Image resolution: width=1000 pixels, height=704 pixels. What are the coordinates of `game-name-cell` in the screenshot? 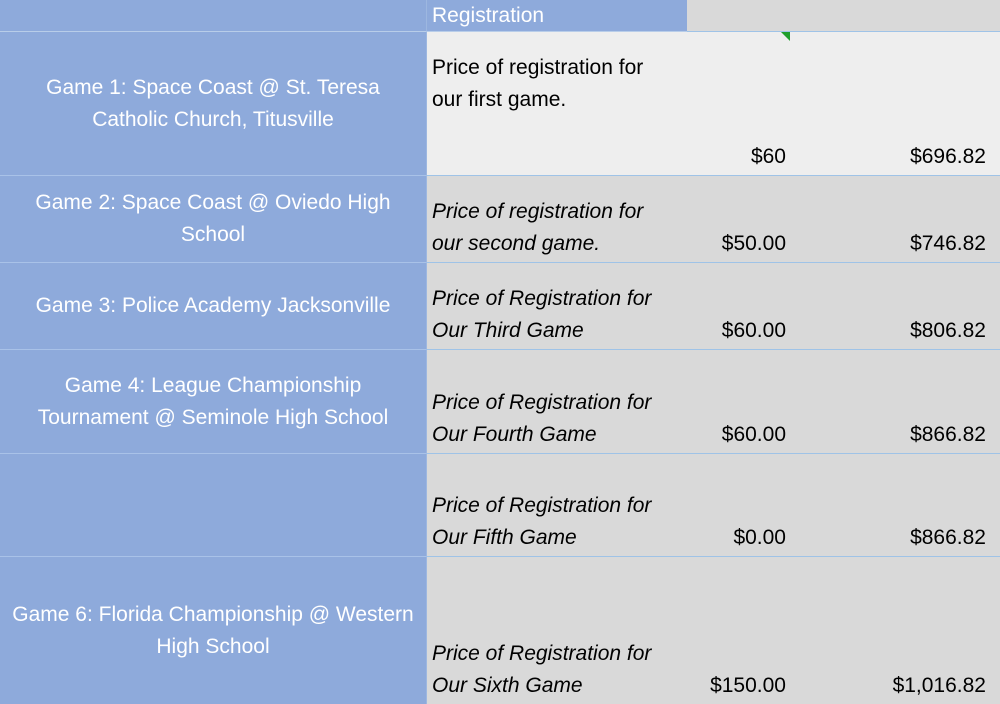 It's located at (213, 505).